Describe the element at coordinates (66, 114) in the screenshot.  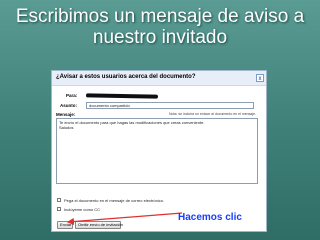
I see `message-label: Mensaje:` at that location.